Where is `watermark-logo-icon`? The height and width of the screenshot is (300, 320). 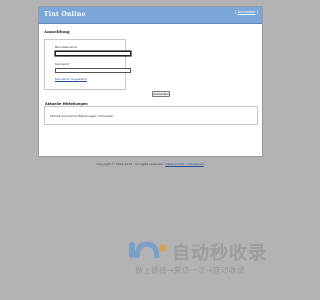
watermark-logo-icon is located at coordinates (148, 250).